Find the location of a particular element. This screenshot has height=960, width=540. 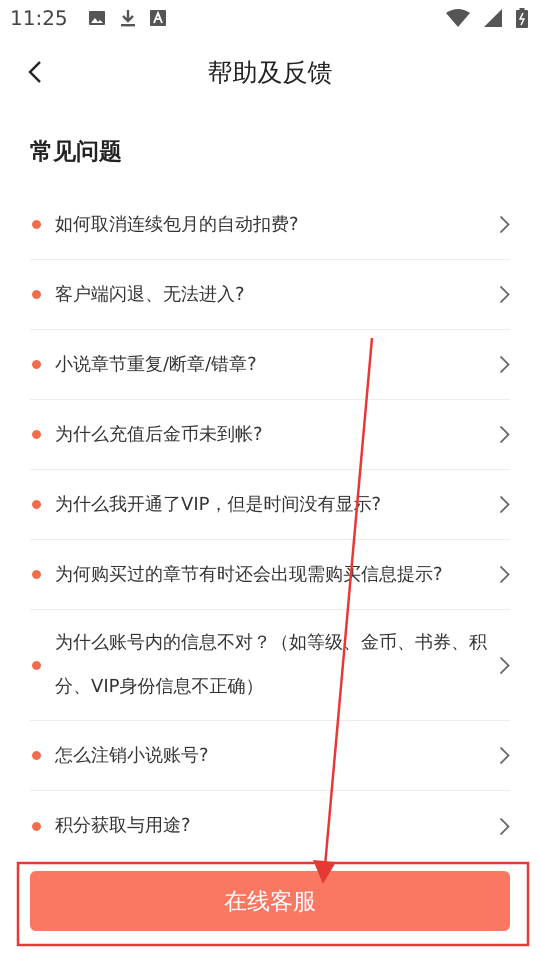

faq-item: 客户端闪退、无法进入? is located at coordinates (270, 295).